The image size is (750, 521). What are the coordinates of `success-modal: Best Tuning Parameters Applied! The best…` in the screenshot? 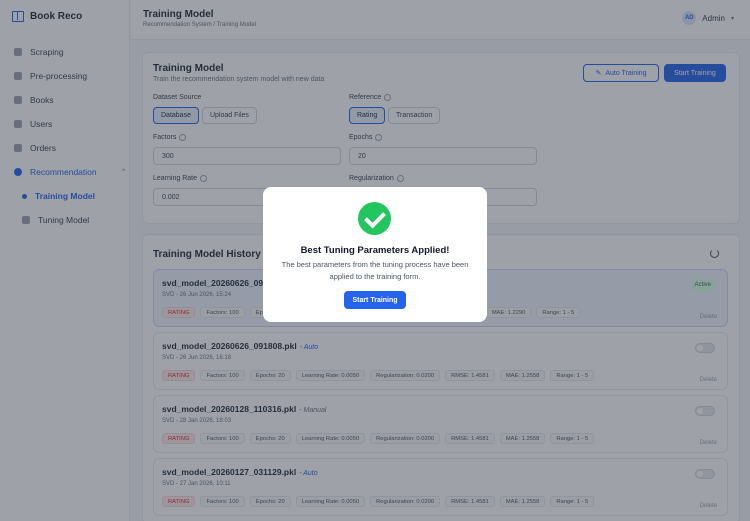 It's located at (375, 254).